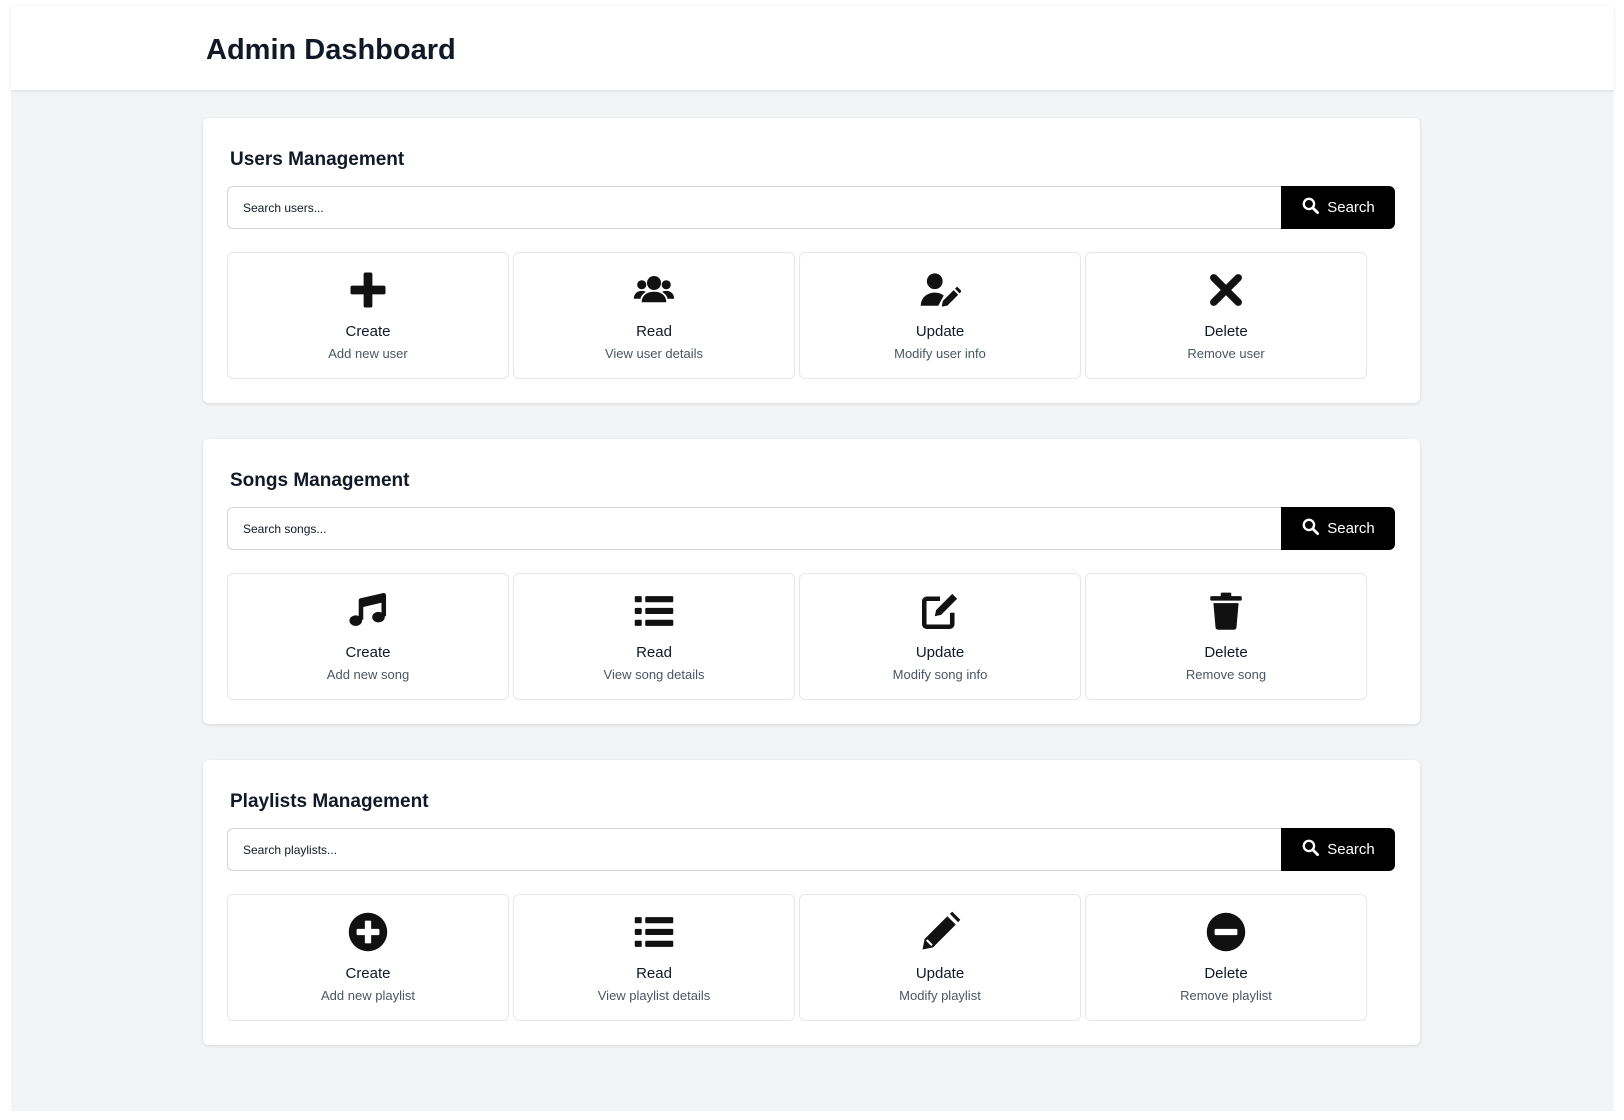 Image resolution: width=1624 pixels, height=1120 pixels. What do you see at coordinates (654, 995) in the screenshot?
I see `card-description: View playlist details` at bounding box center [654, 995].